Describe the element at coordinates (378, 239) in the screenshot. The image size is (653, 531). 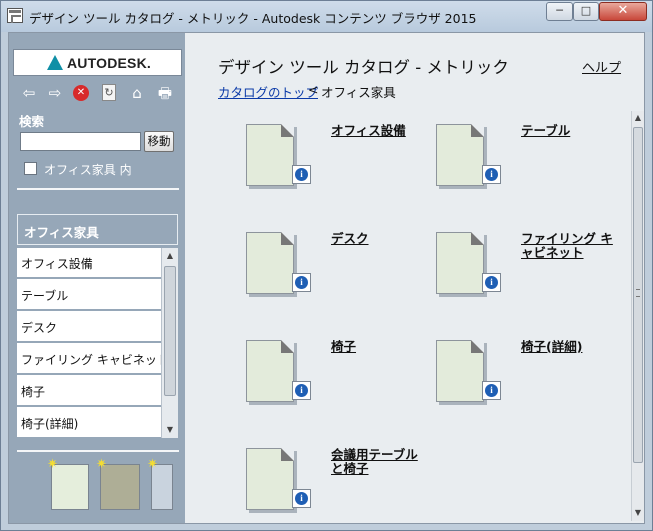
I see `catalog-item-label: デスク` at that location.